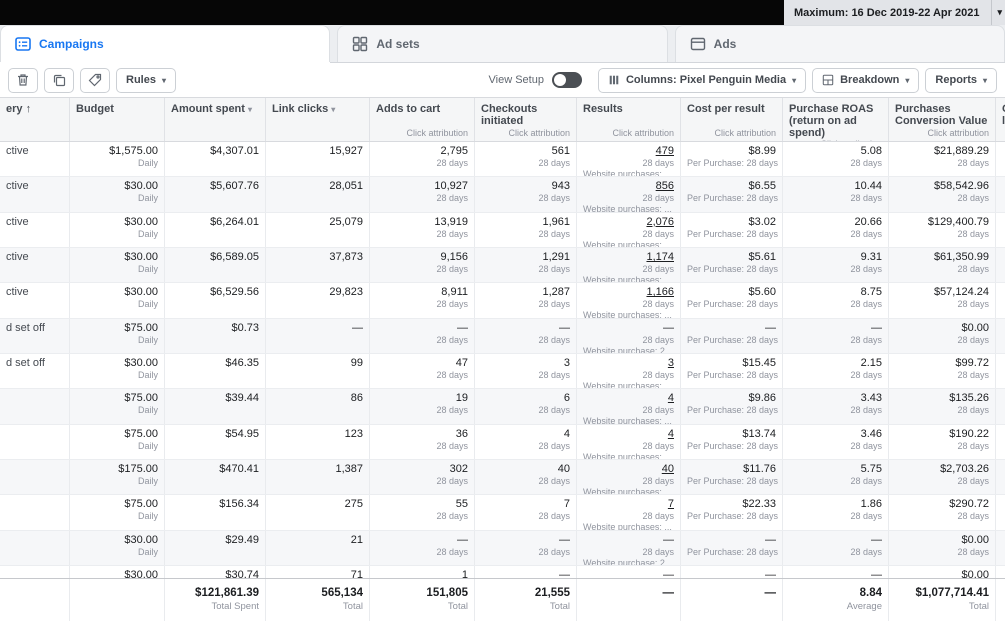 This screenshot has height=621, width=1005. Describe the element at coordinates (864, 606) in the screenshot. I see `footer-roas-label: Average` at that location.